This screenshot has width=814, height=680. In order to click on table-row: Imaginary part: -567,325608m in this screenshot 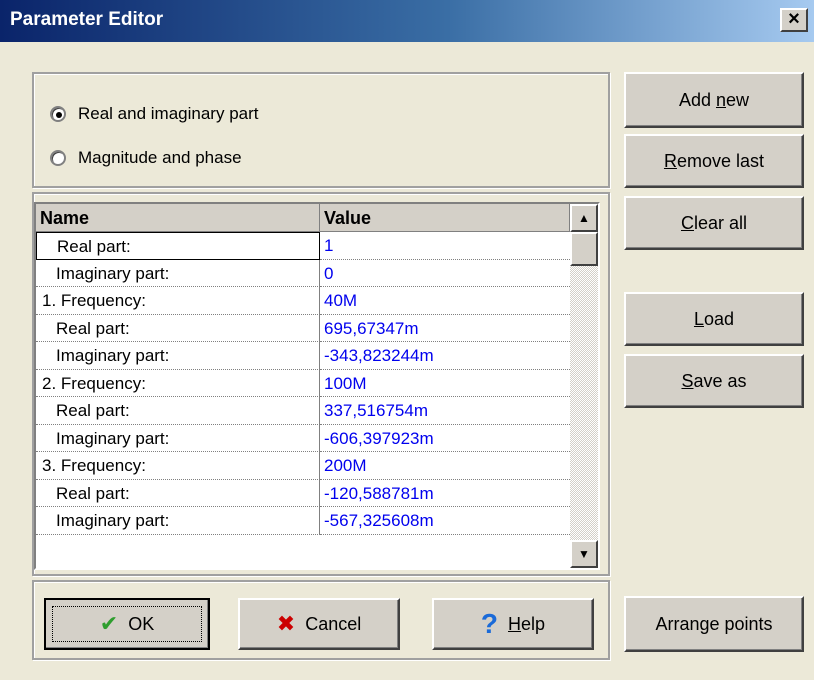, I will do `click(303, 521)`.